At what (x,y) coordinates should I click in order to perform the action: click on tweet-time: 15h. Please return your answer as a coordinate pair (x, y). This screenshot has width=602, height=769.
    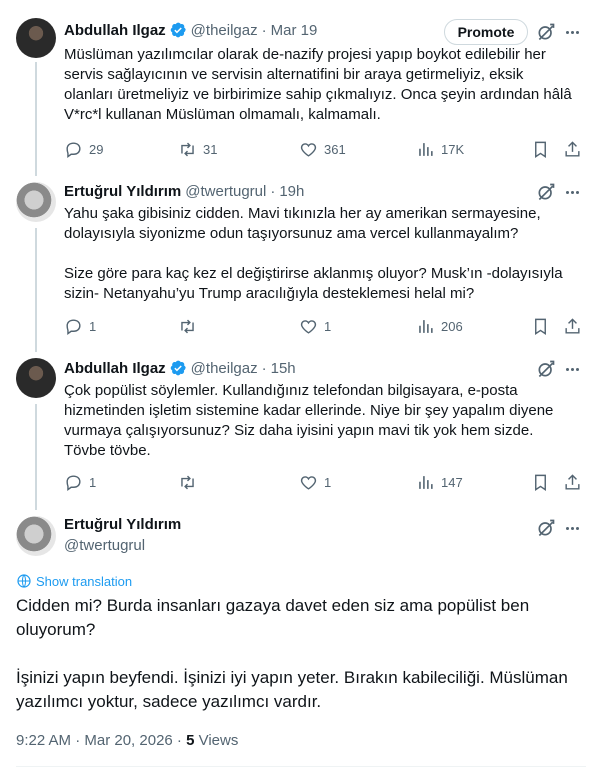
    Looking at the image, I should click on (283, 368).